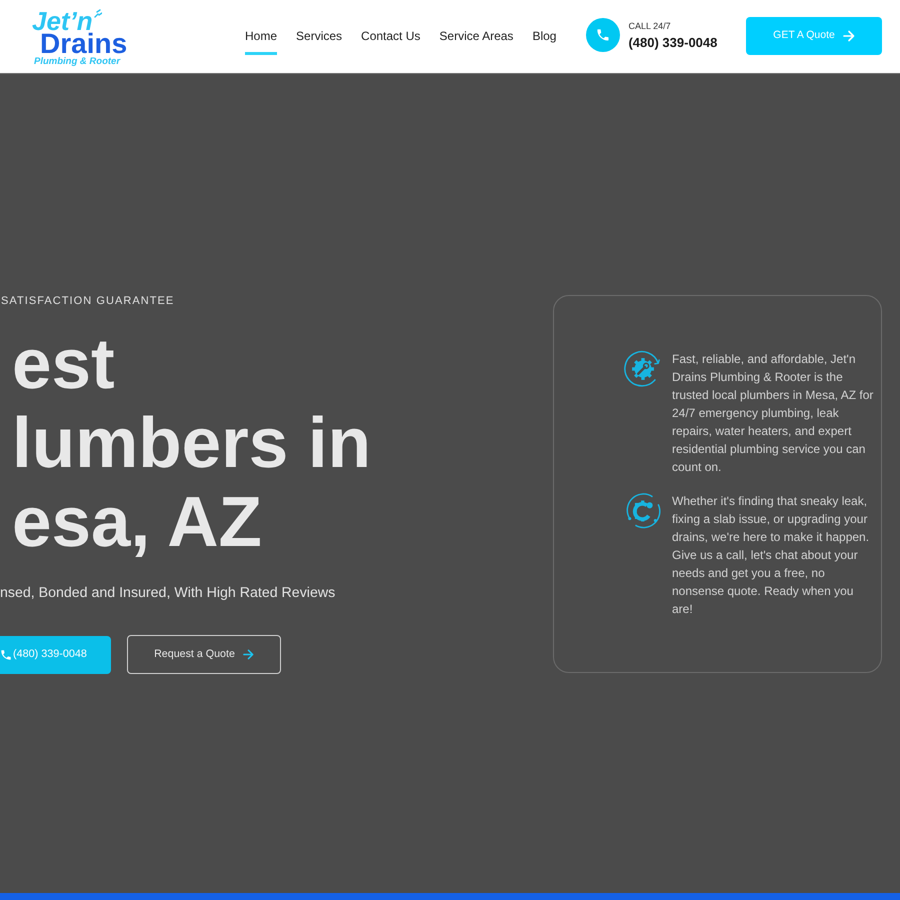 This screenshot has height=900, width=900. What do you see at coordinates (544, 27) in the screenshot?
I see `nav-link: Blog` at bounding box center [544, 27].